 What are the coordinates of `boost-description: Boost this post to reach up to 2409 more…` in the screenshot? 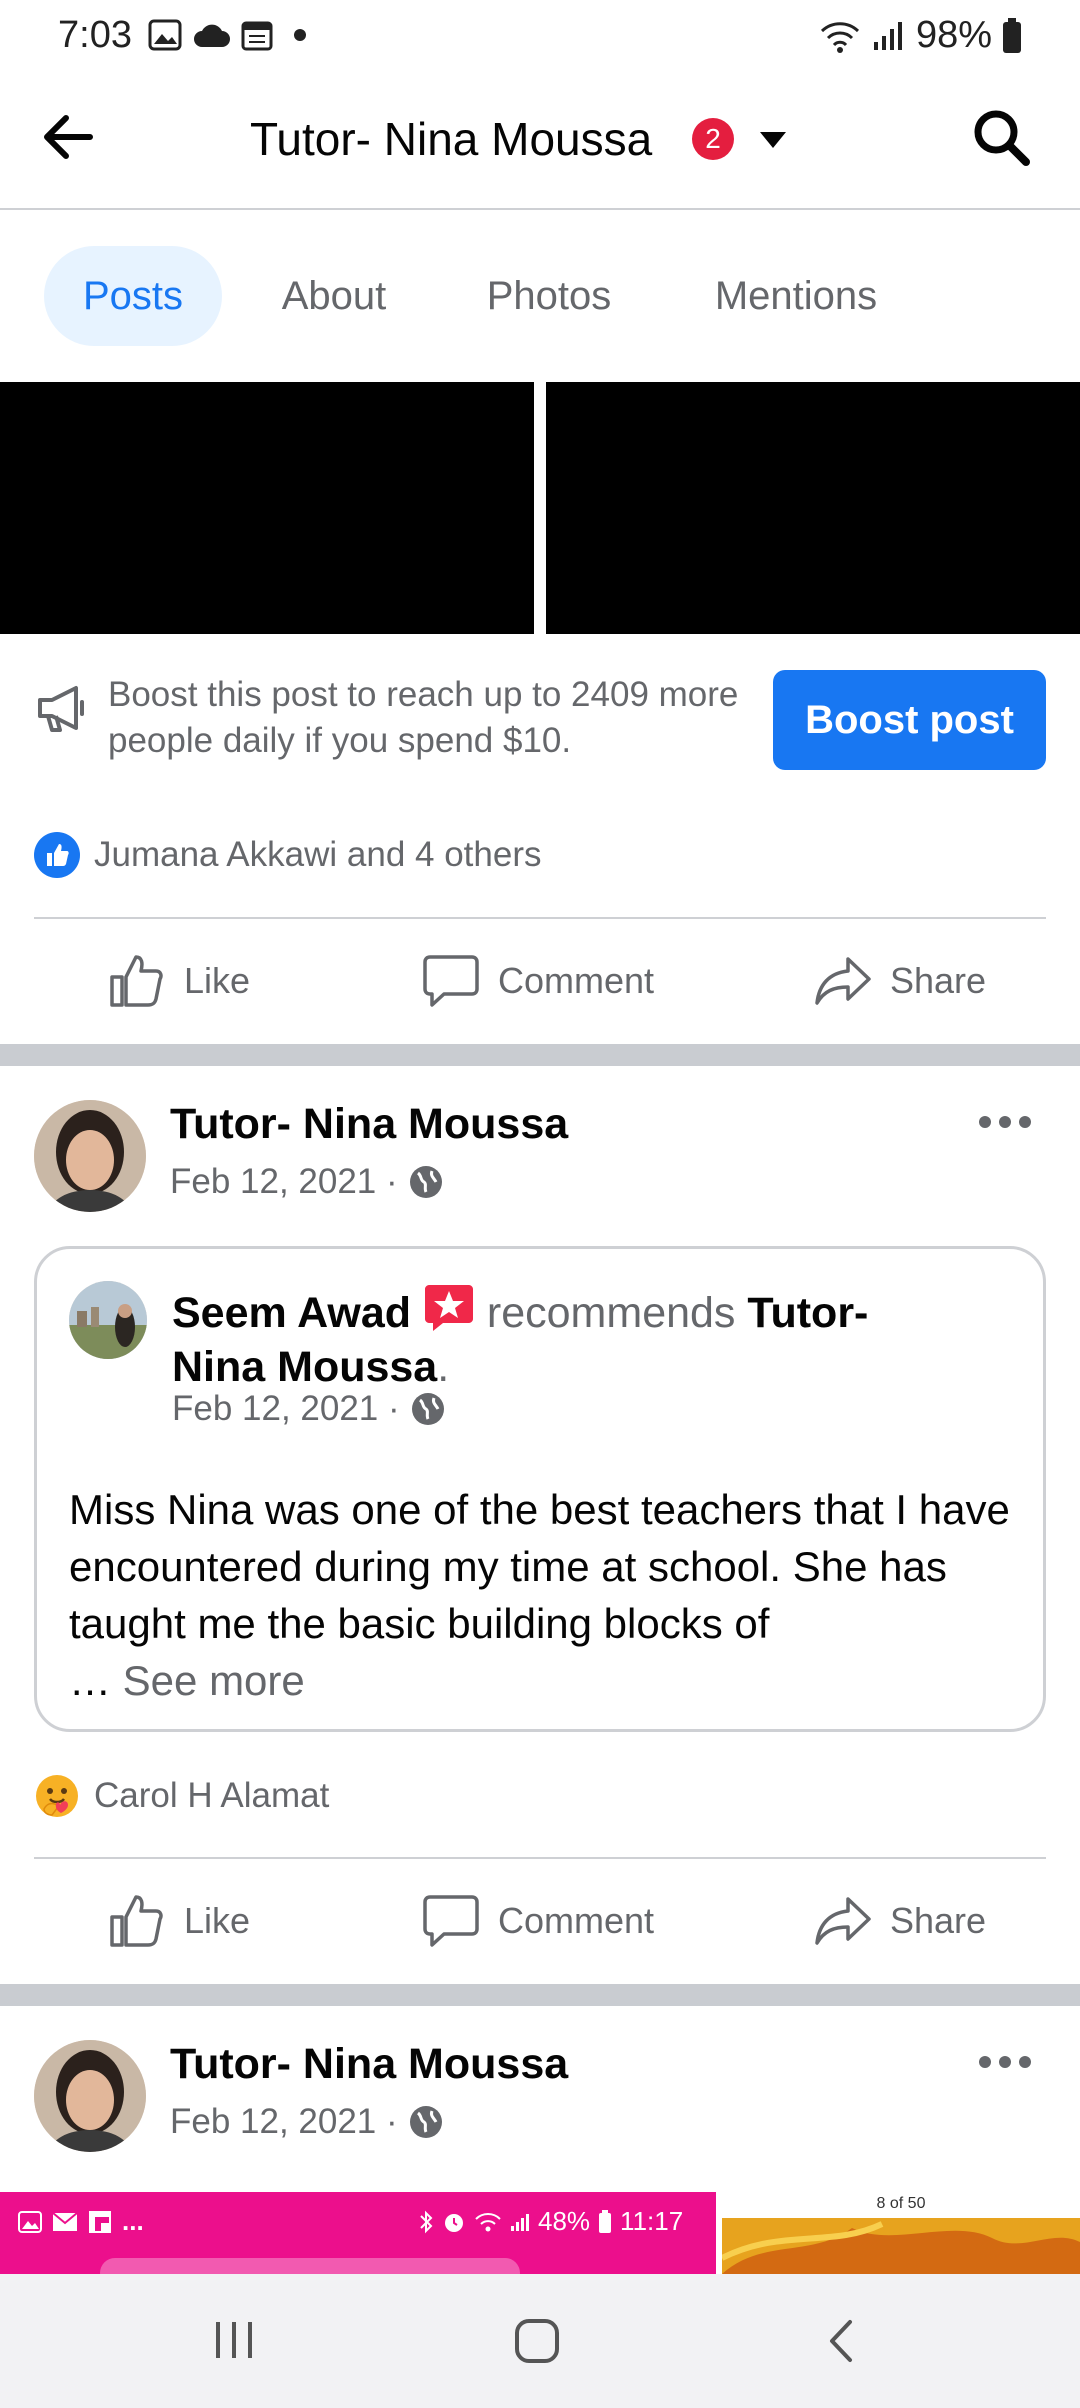 It's located at (423, 717).